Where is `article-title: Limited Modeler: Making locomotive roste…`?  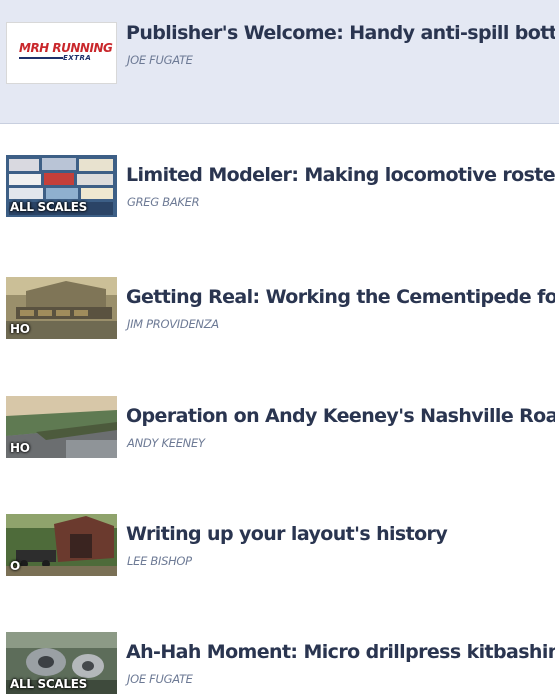 article-title: Limited Modeler: Making locomotive roste… is located at coordinates (340, 175).